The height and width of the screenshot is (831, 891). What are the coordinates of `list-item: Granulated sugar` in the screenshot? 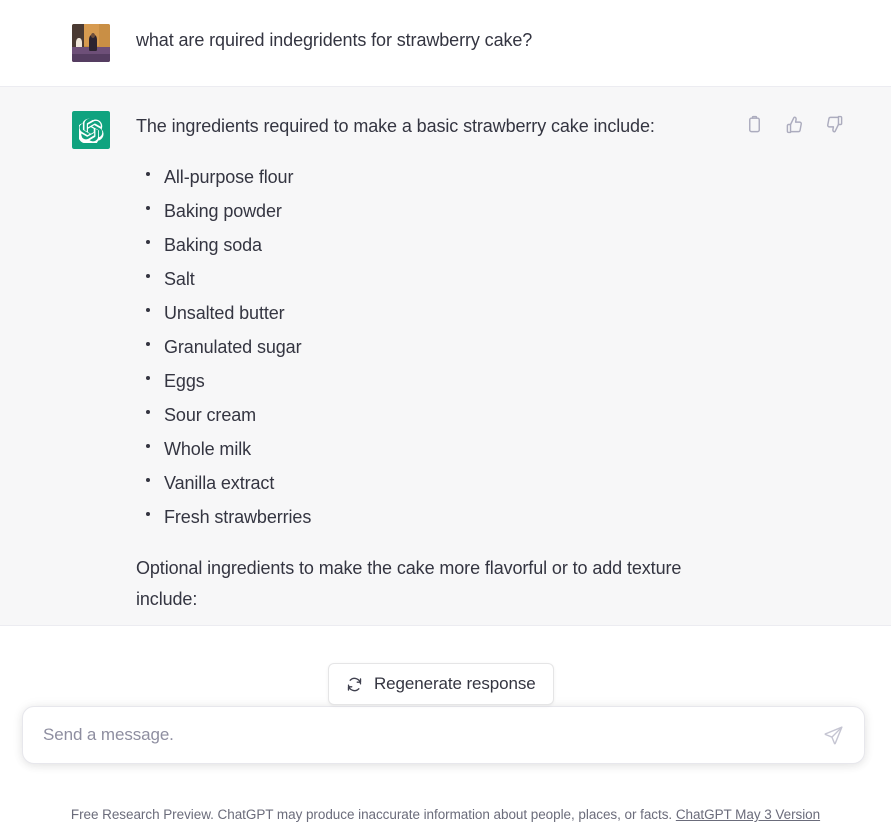 It's located at (436, 347).